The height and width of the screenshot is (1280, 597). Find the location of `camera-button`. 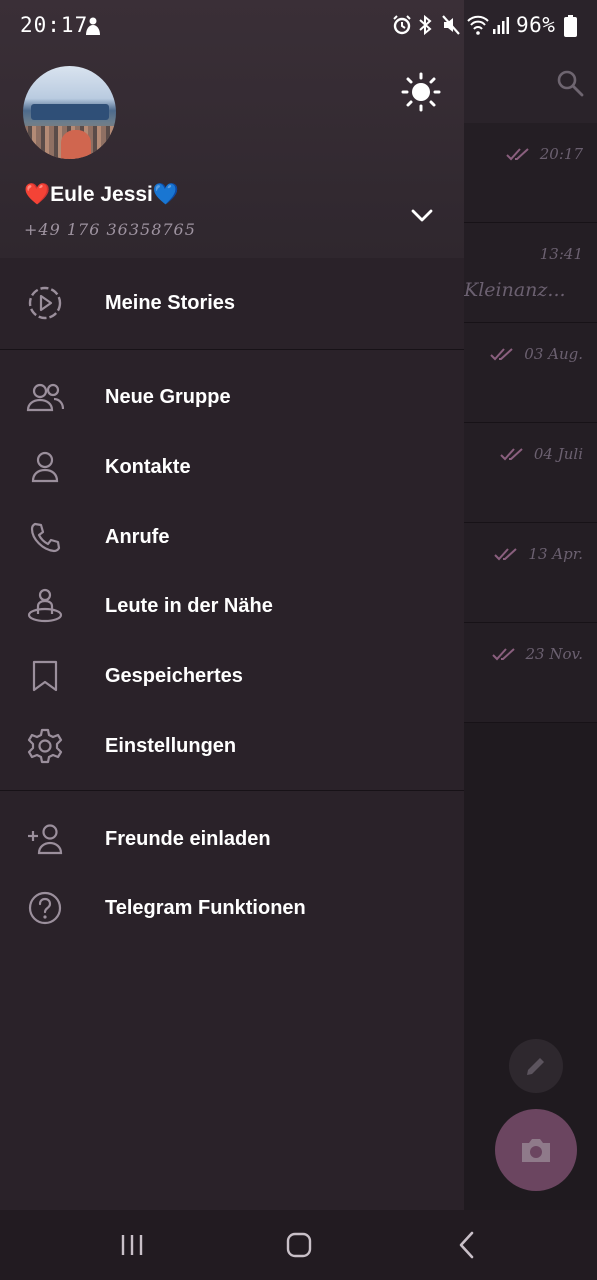

camera-button is located at coordinates (536, 1150).